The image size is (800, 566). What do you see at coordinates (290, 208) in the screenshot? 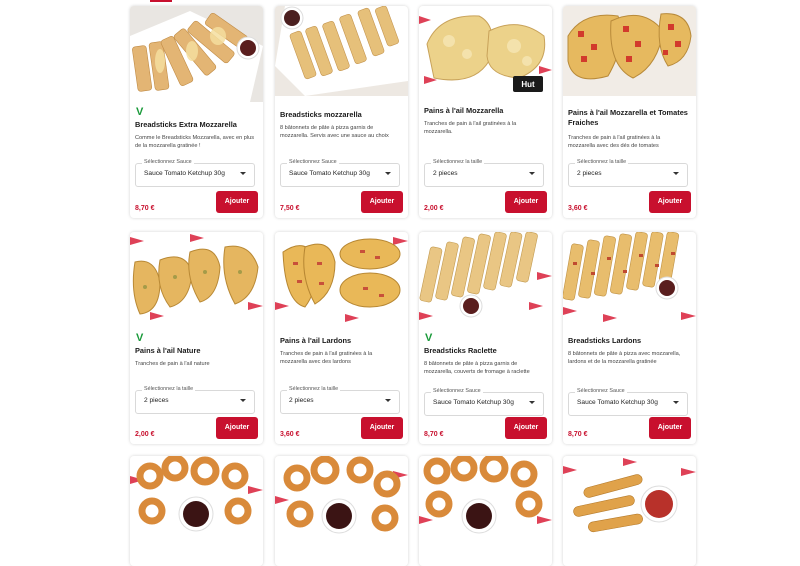
I see `product-price: 7,50 €` at bounding box center [290, 208].